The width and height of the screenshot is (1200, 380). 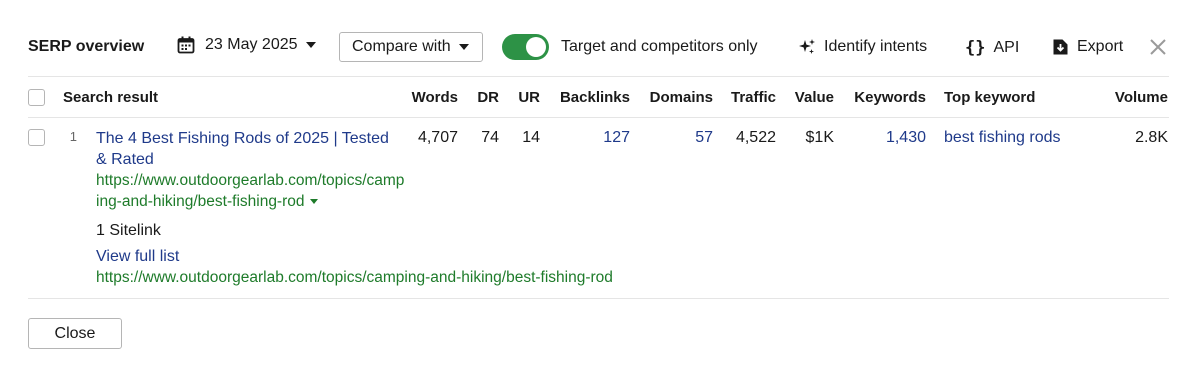 I want to click on column-header-search-result: Search result, so click(x=110, y=97).